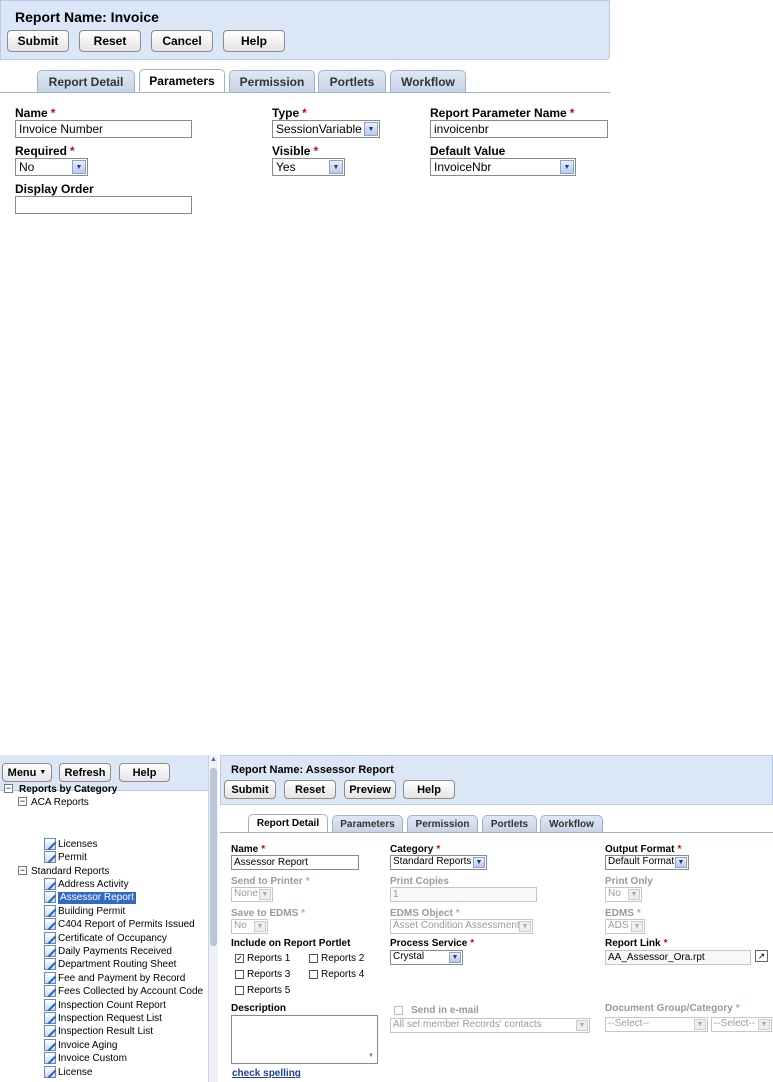 Image resolution: width=773 pixels, height=1082 pixels. What do you see at coordinates (252, 894) in the screenshot?
I see `send-to-printer-select: None ▼` at bounding box center [252, 894].